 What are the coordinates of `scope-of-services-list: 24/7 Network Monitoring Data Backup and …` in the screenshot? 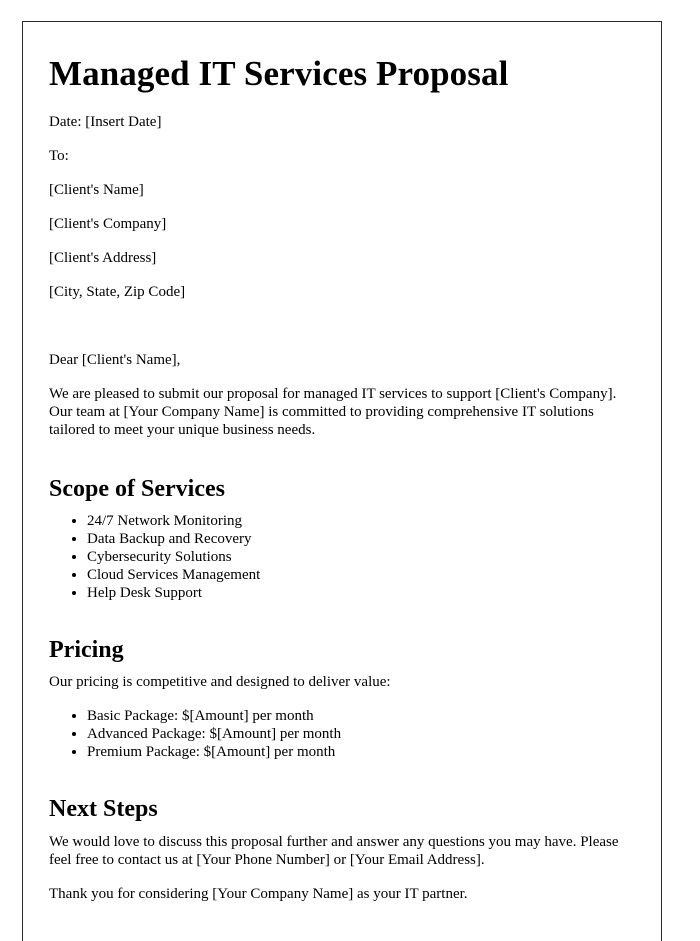 It's located at (338, 557).